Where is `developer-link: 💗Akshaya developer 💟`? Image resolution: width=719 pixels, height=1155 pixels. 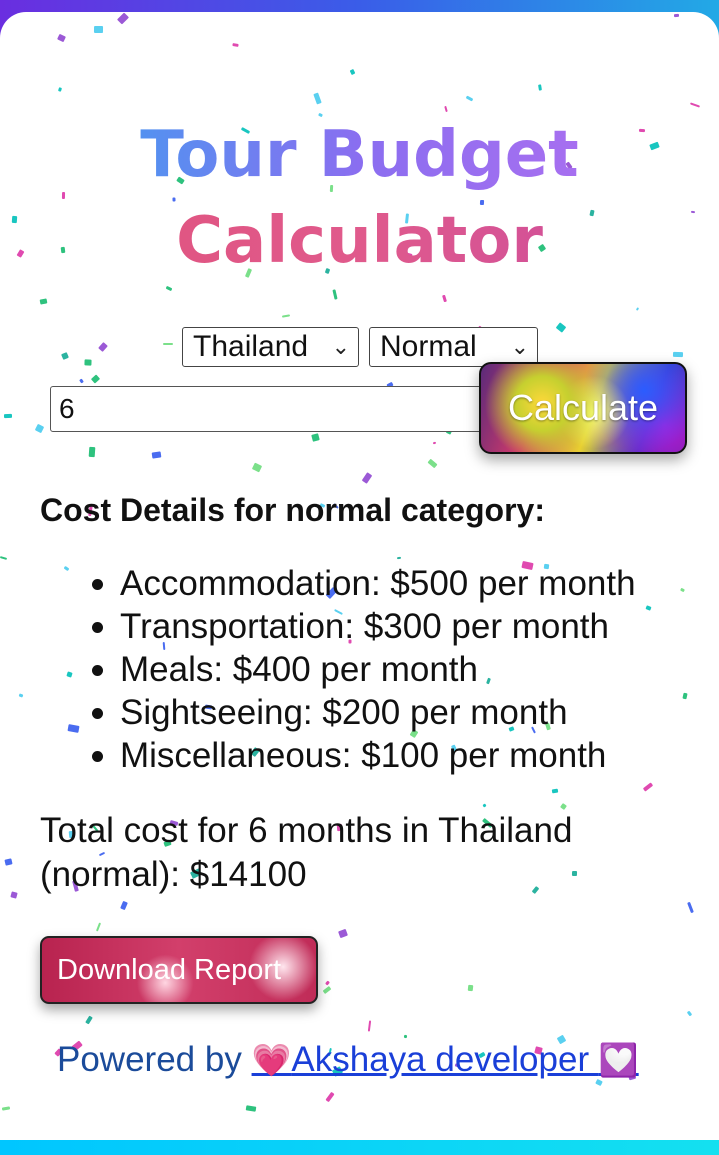 developer-link: 💗Akshaya developer 💟 is located at coordinates (445, 1059).